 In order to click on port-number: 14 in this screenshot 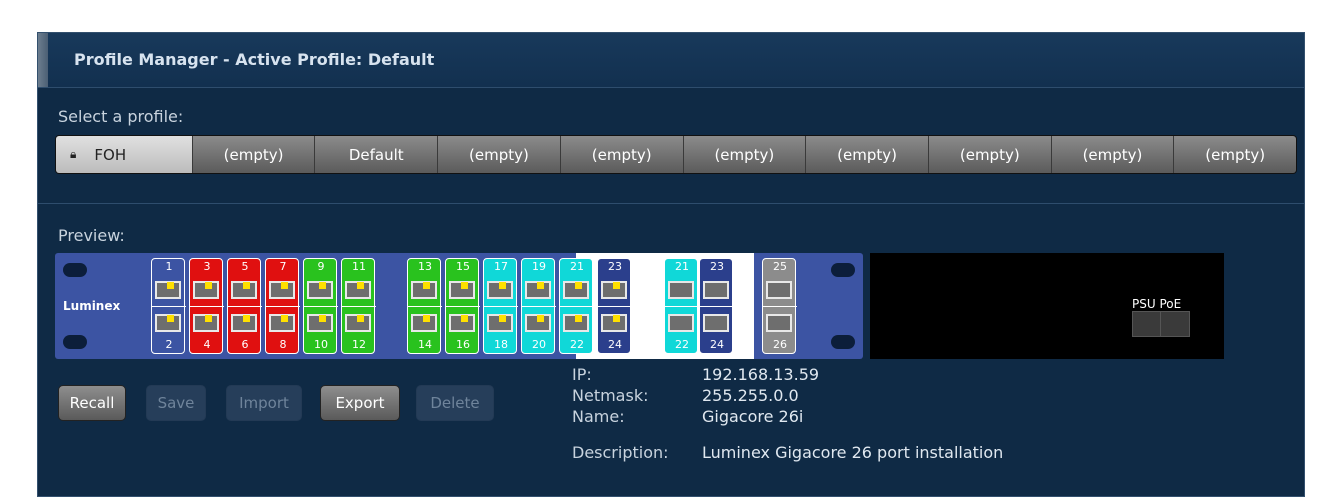, I will do `click(425, 344)`.